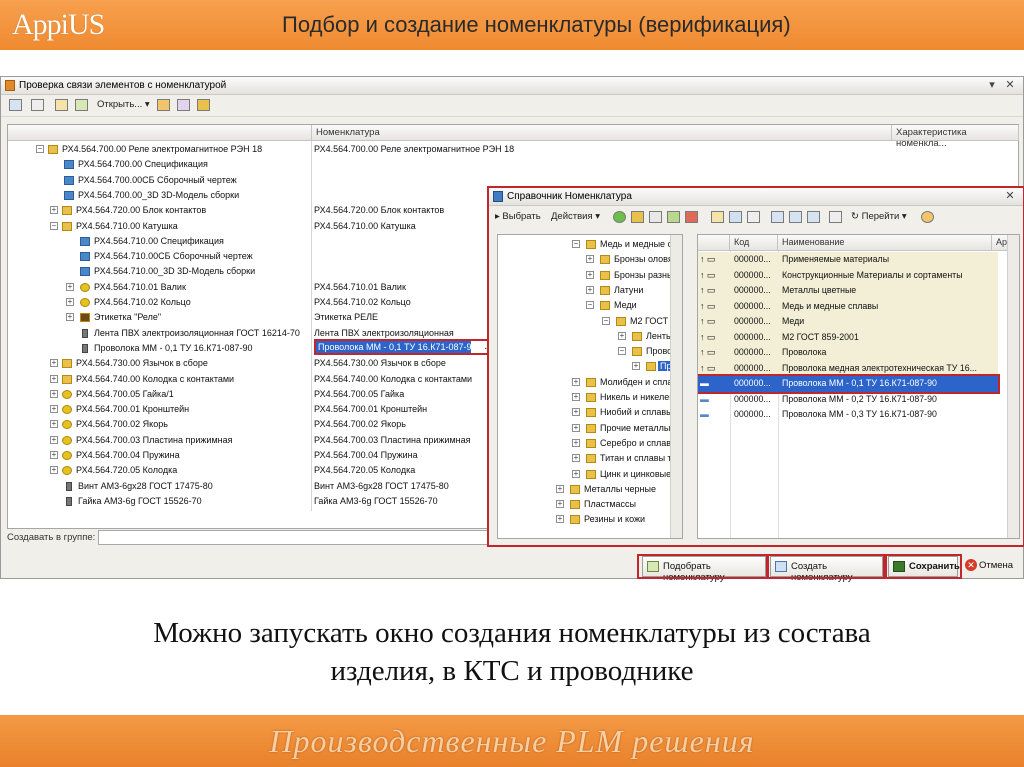  Describe the element at coordinates (248, 180) in the screenshot. I see `table-row: РХ4.564.700.00СБ Сборочный чертеж` at that location.